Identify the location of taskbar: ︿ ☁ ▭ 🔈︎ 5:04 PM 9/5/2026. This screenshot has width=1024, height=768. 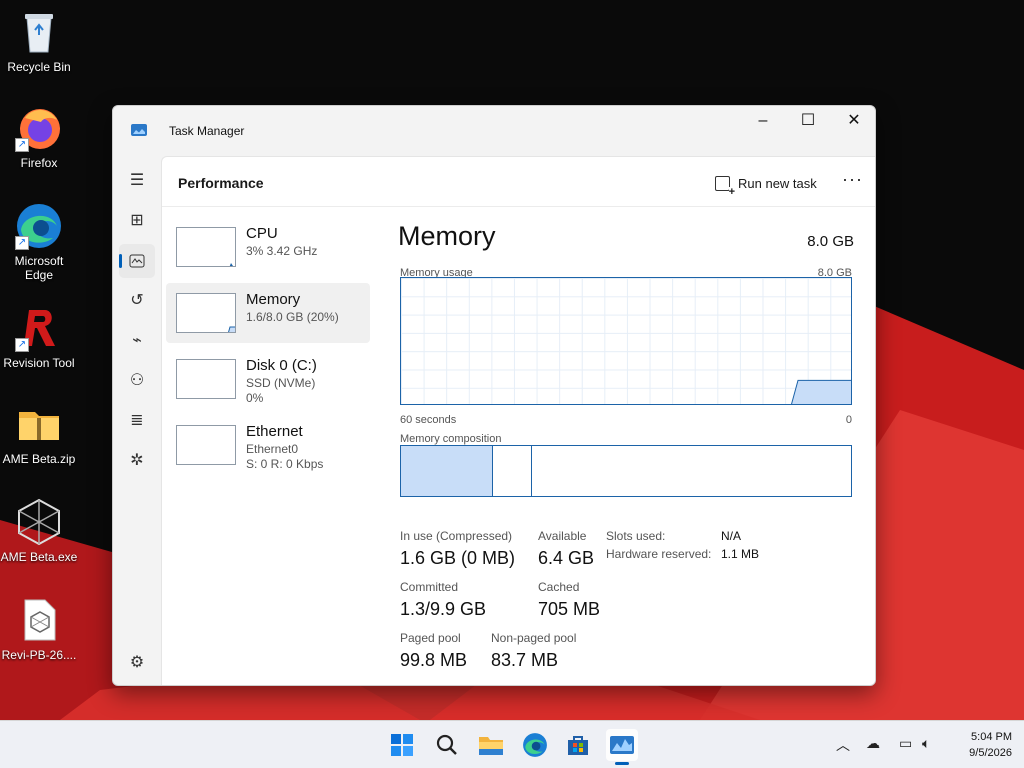
(512, 744).